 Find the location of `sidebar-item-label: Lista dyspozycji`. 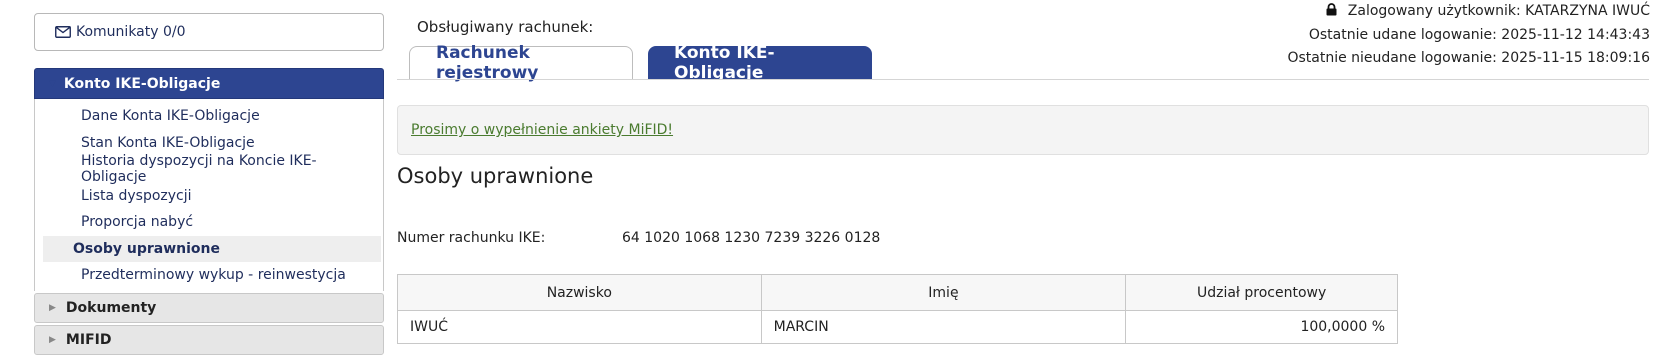

sidebar-item-label: Lista dyspozycji is located at coordinates (136, 195).